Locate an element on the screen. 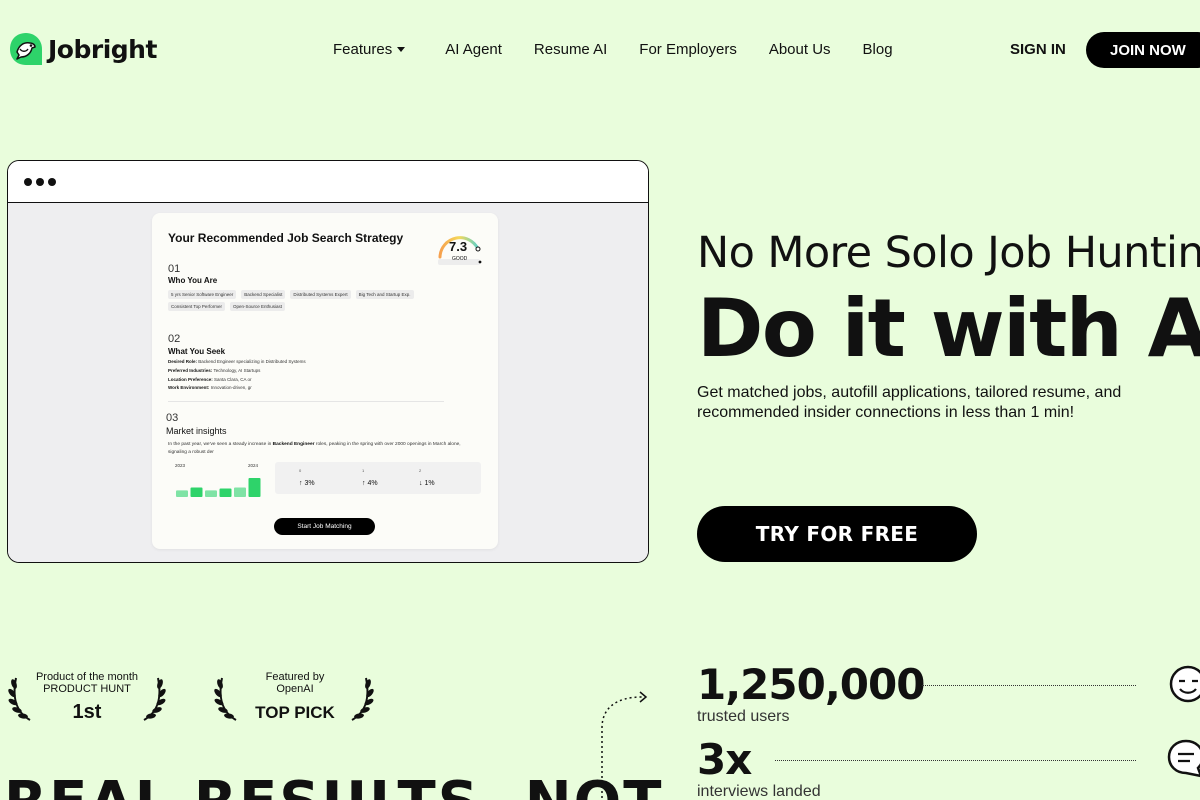  award-title: 1st is located at coordinates (87, 712).